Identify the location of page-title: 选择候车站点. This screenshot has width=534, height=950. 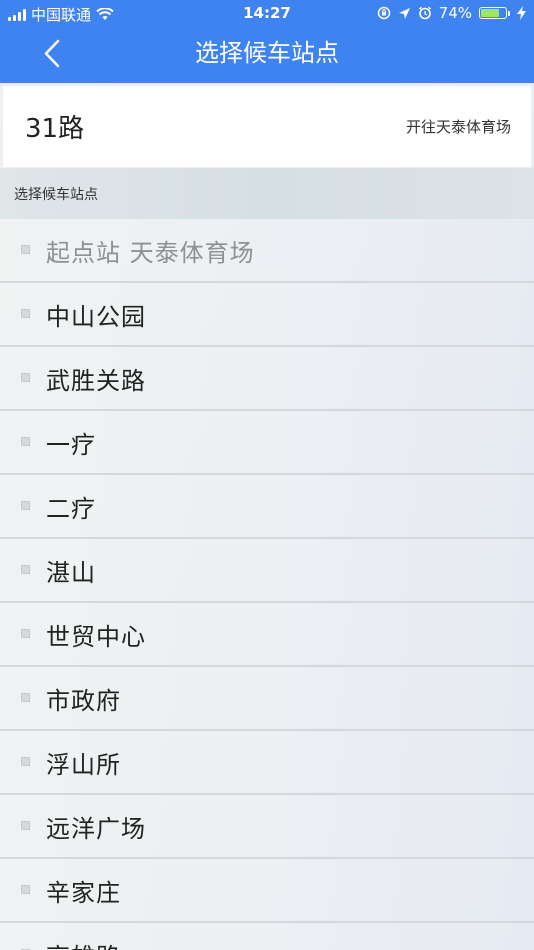
(267, 53).